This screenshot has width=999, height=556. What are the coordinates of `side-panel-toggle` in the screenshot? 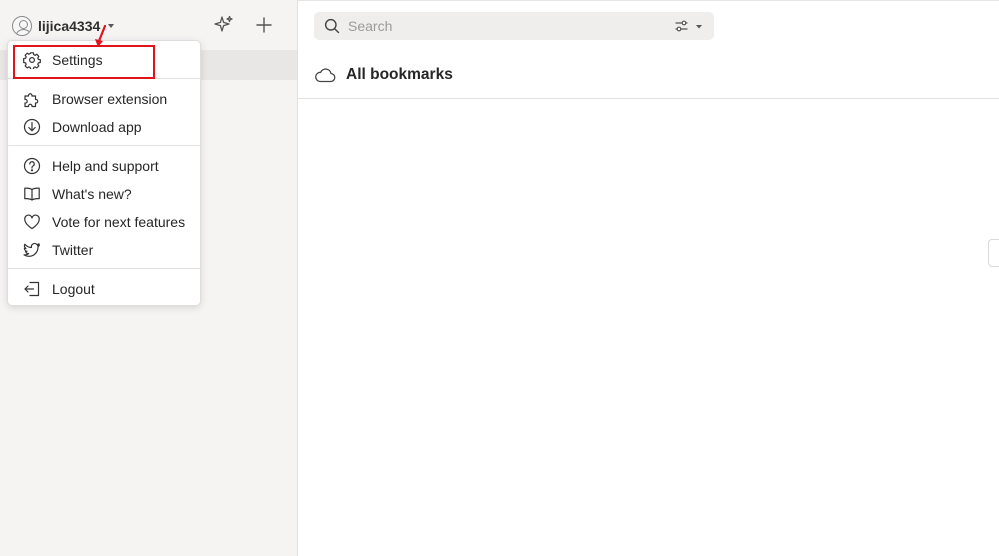 It's located at (993, 253).